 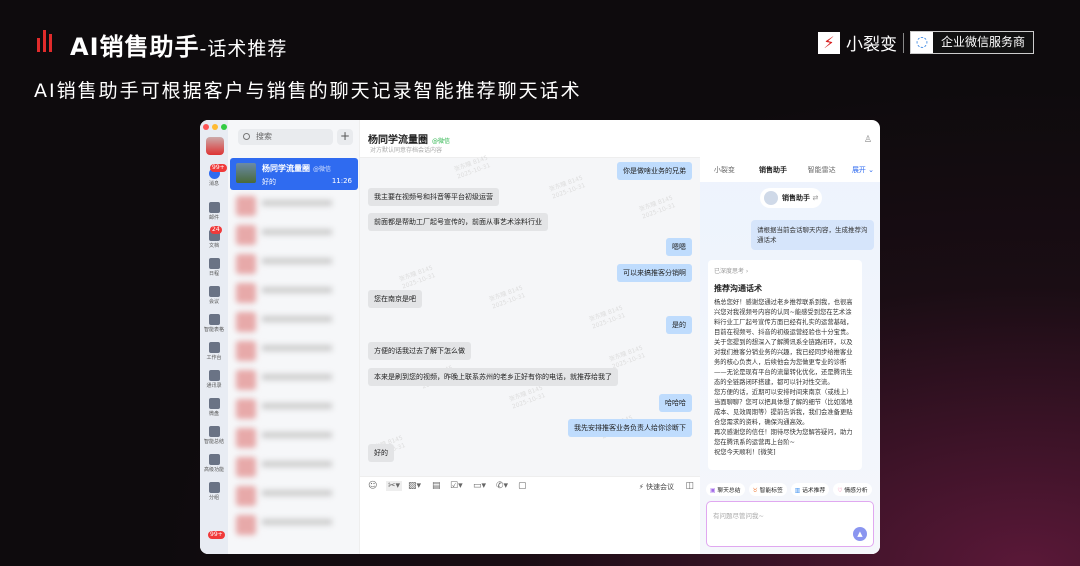 I want to click on emoji-icon: ☺, so click(x=372, y=486).